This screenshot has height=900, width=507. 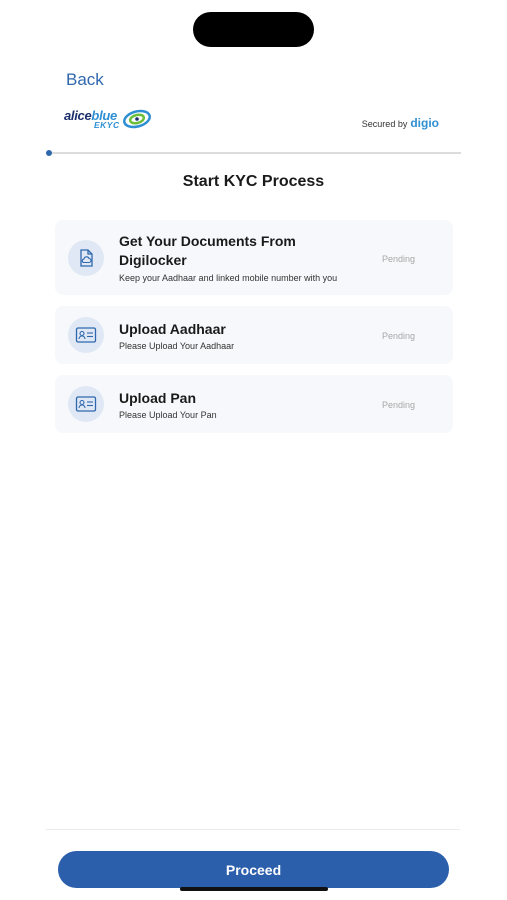 What do you see at coordinates (254, 889) in the screenshot?
I see `home-indicator` at bounding box center [254, 889].